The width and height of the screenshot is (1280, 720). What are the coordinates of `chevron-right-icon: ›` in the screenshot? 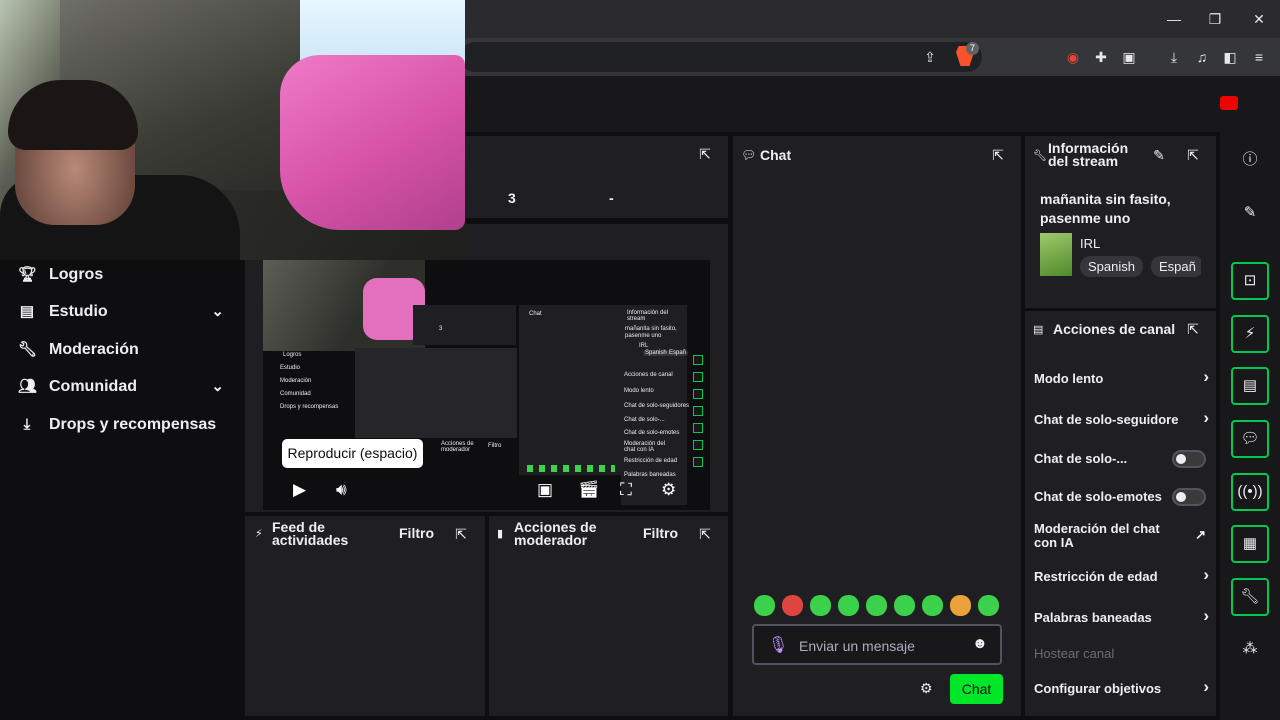 It's located at (1206, 417).